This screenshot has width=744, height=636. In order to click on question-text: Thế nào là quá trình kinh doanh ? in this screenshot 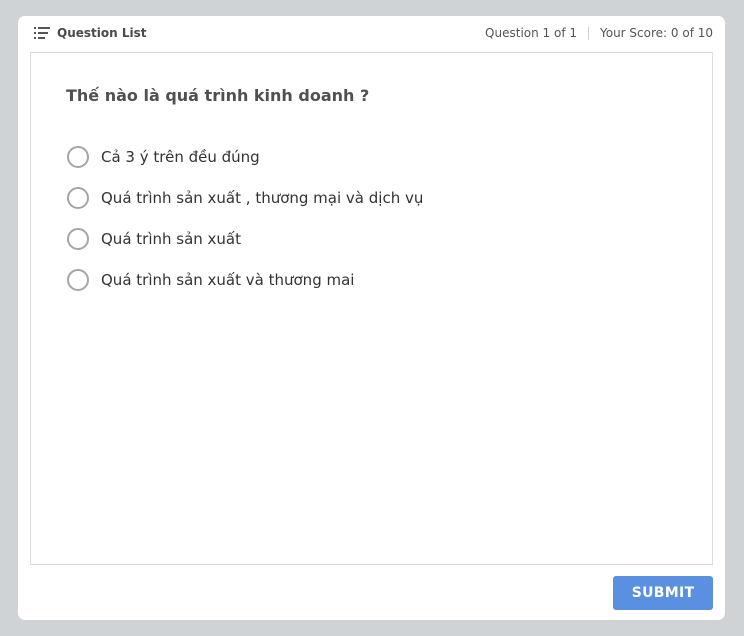, I will do `click(218, 95)`.